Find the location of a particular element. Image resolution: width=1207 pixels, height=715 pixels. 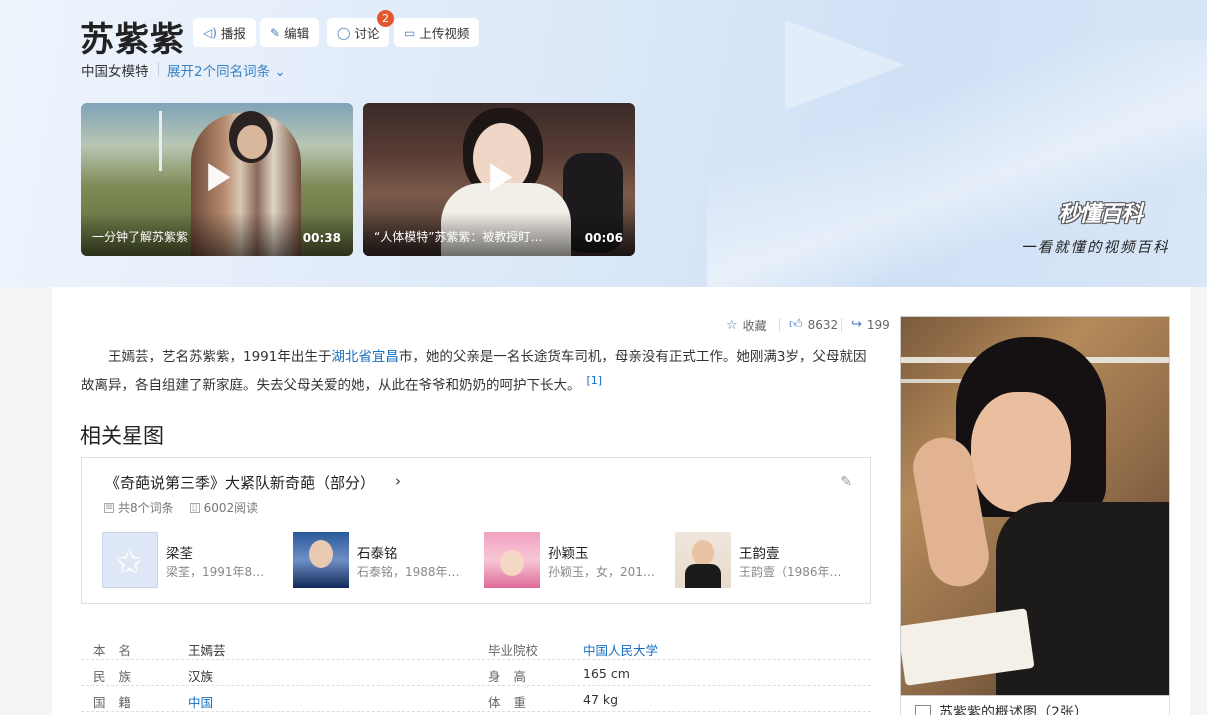

avatar: ✩ is located at coordinates (130, 560).